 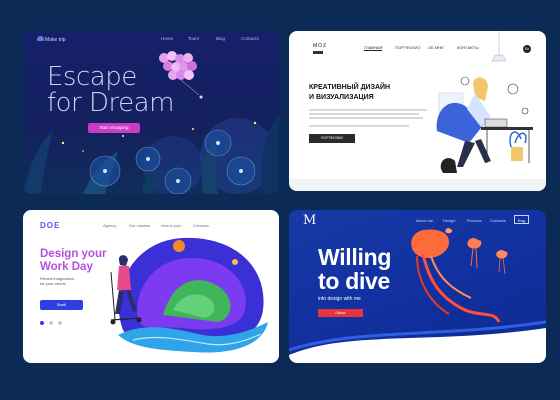 I want to click on nav-item-contacts: КОНТАКТЫ, so click(x=468, y=47).